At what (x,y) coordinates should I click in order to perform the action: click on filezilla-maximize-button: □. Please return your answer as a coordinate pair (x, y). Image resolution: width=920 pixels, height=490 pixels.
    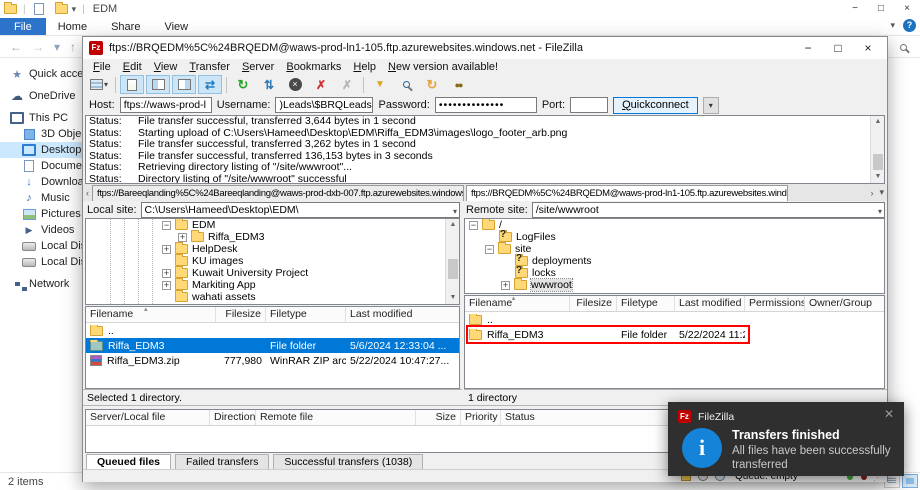
    Looking at the image, I should click on (838, 48).